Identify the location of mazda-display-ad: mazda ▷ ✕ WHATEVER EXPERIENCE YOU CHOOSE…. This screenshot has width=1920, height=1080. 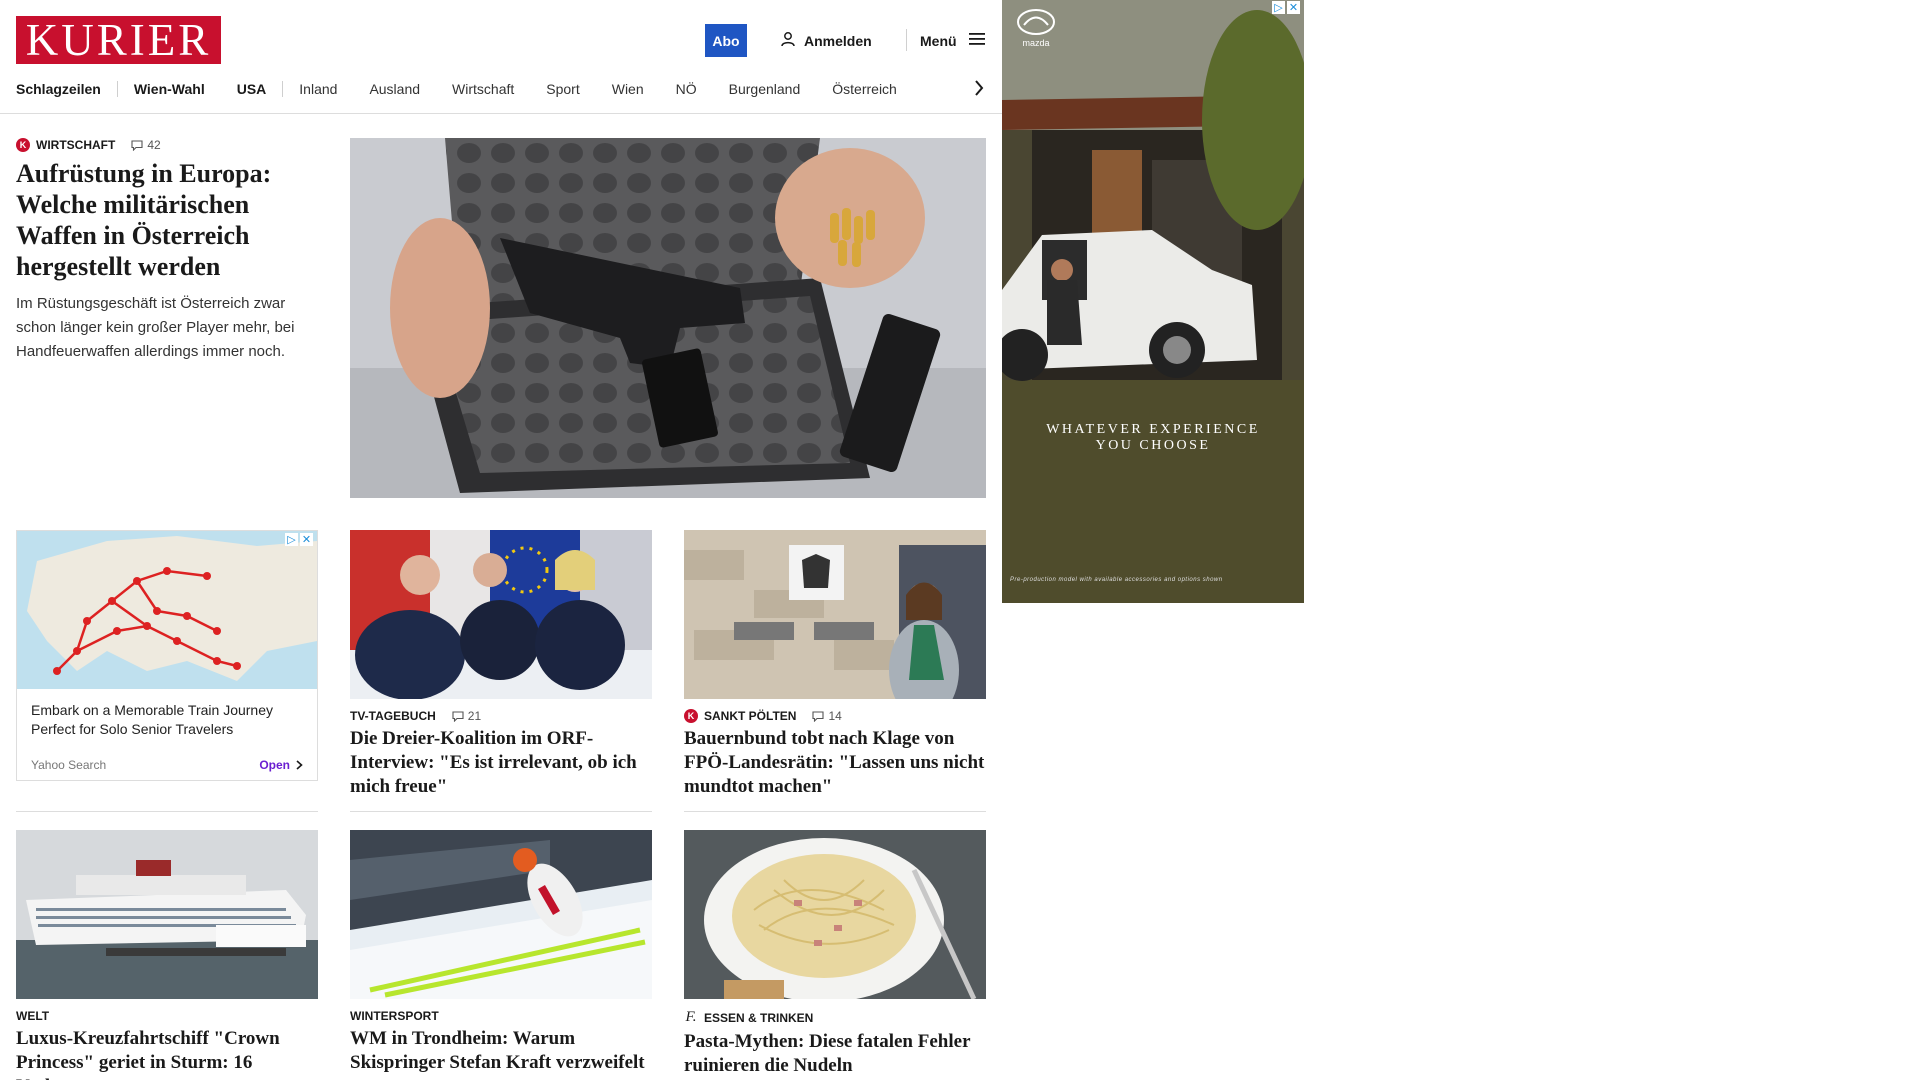
(1153, 301).